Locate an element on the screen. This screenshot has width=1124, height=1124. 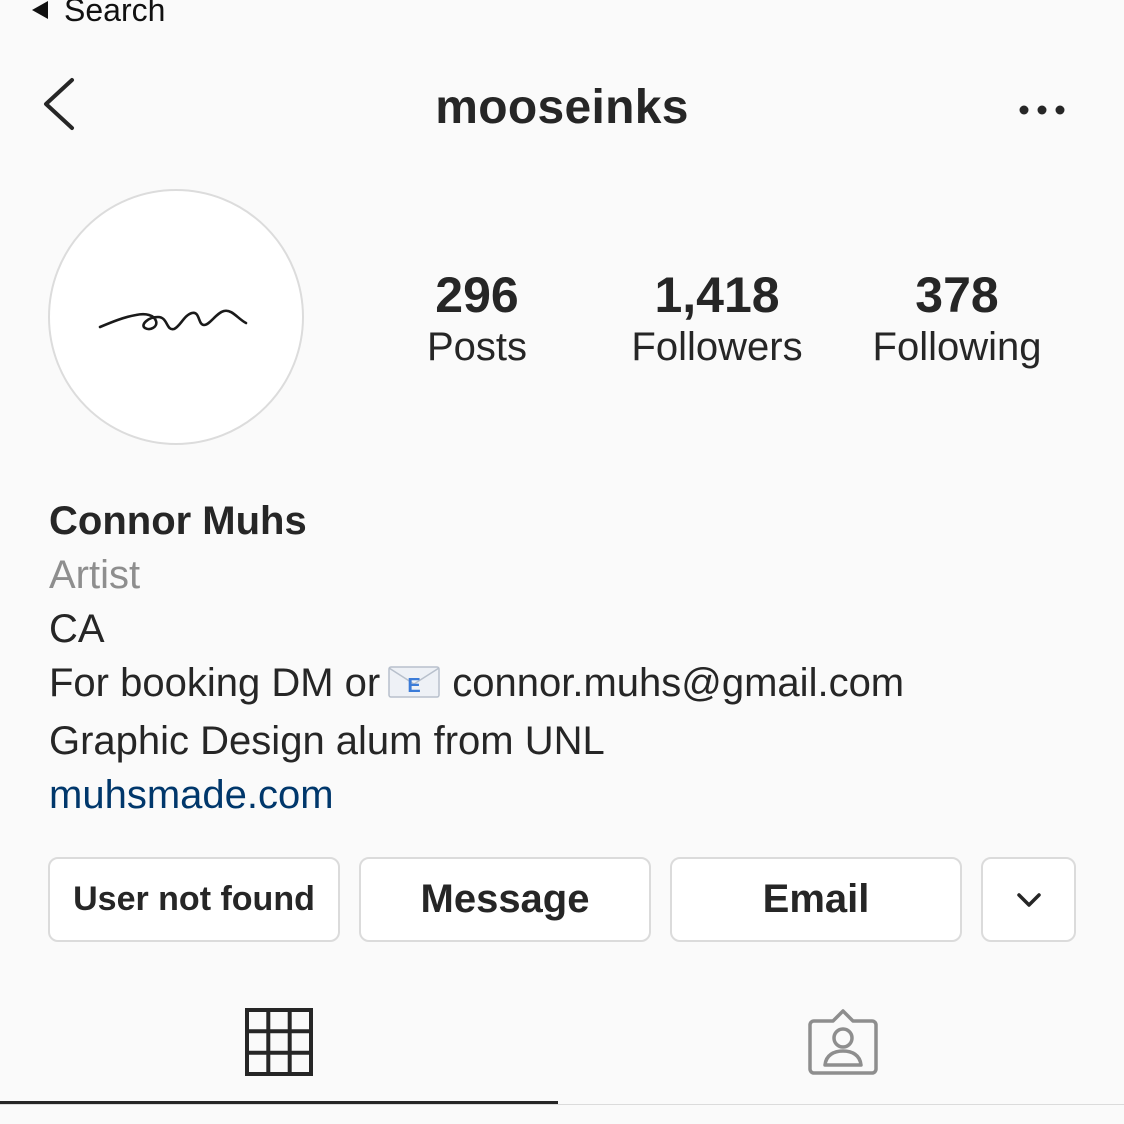
svg-text: E is located at coordinates (414, 686).